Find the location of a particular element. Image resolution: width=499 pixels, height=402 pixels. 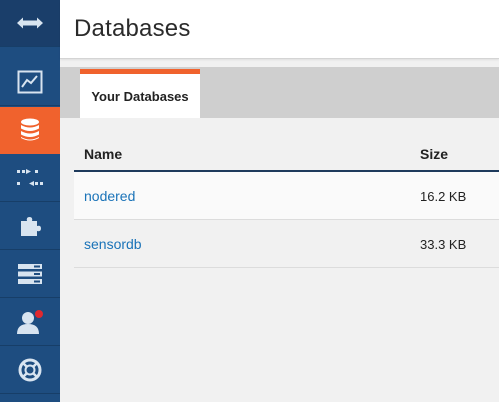

help-lifebuoy-icon is located at coordinates (30, 370).